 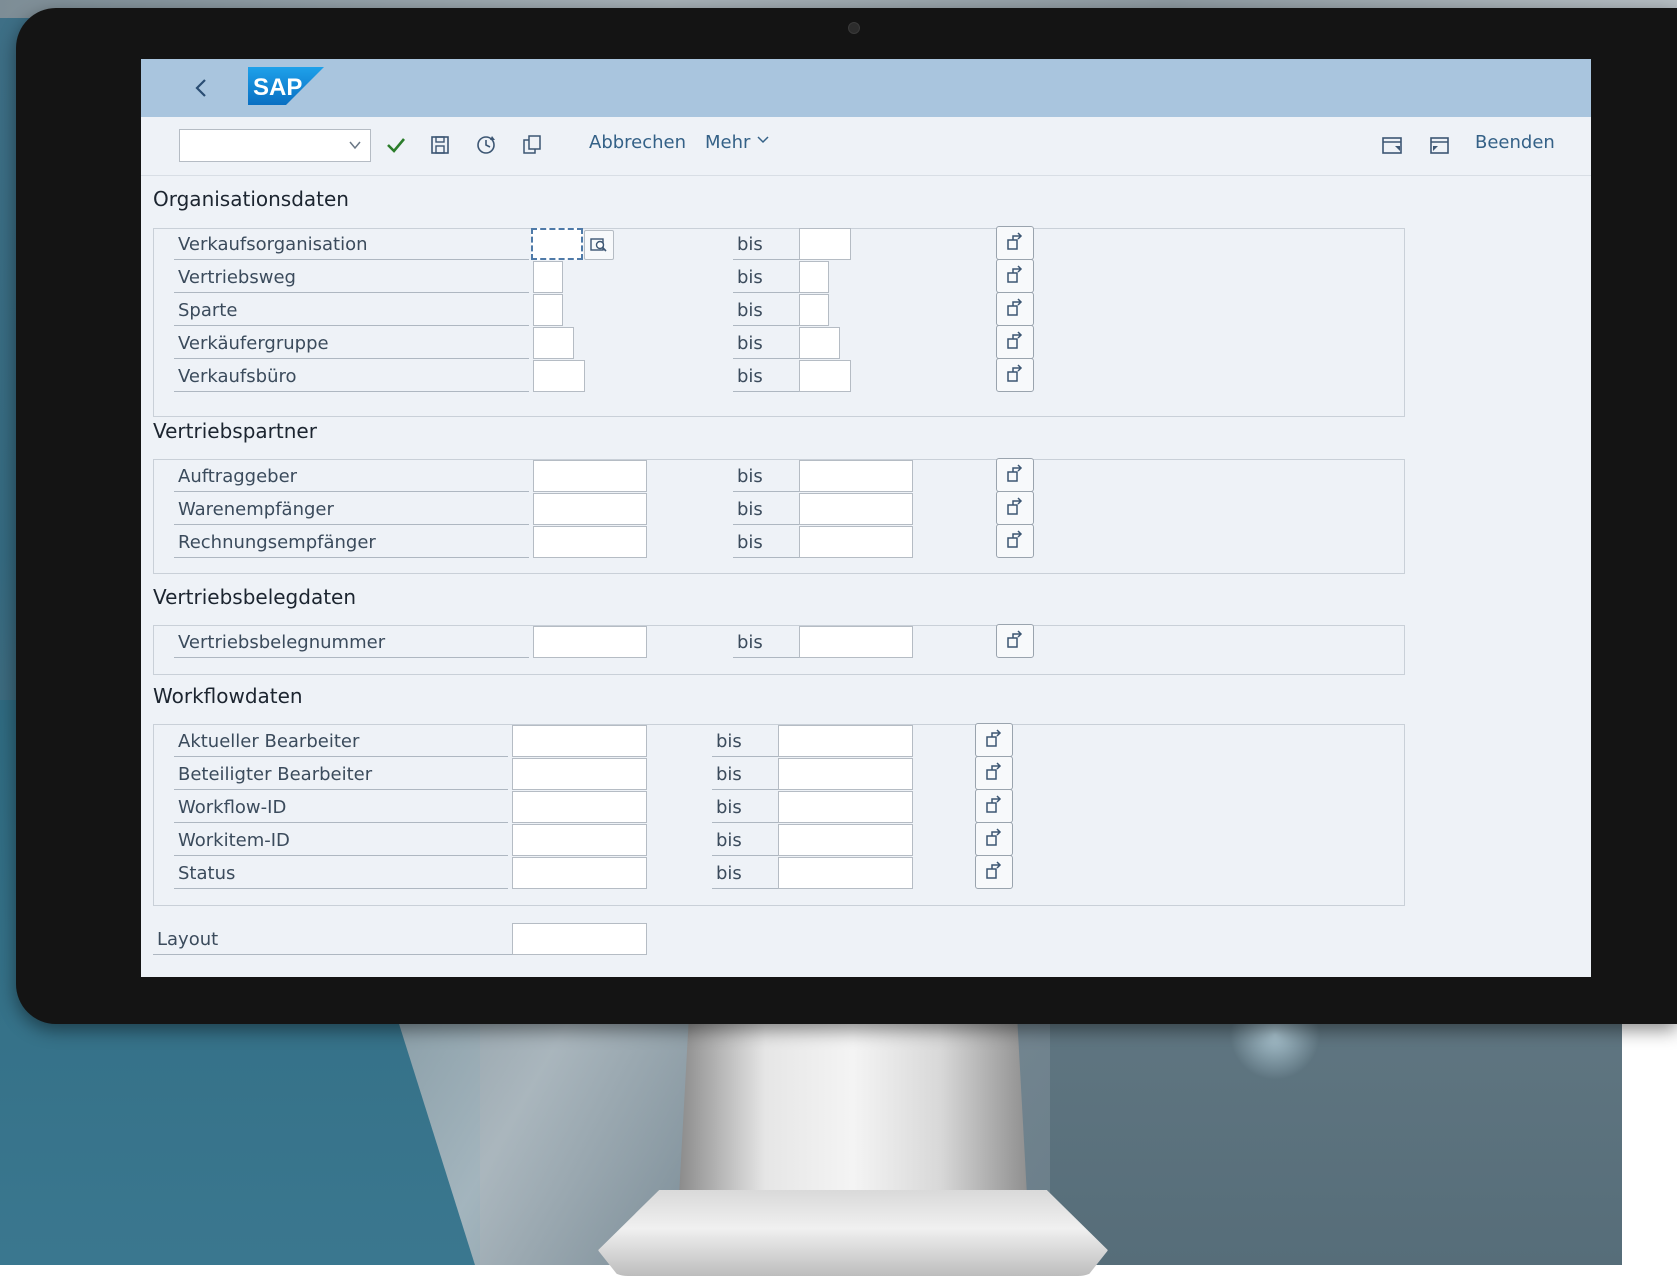 I want to click on sparte-from-input, so click(x=548, y=310).